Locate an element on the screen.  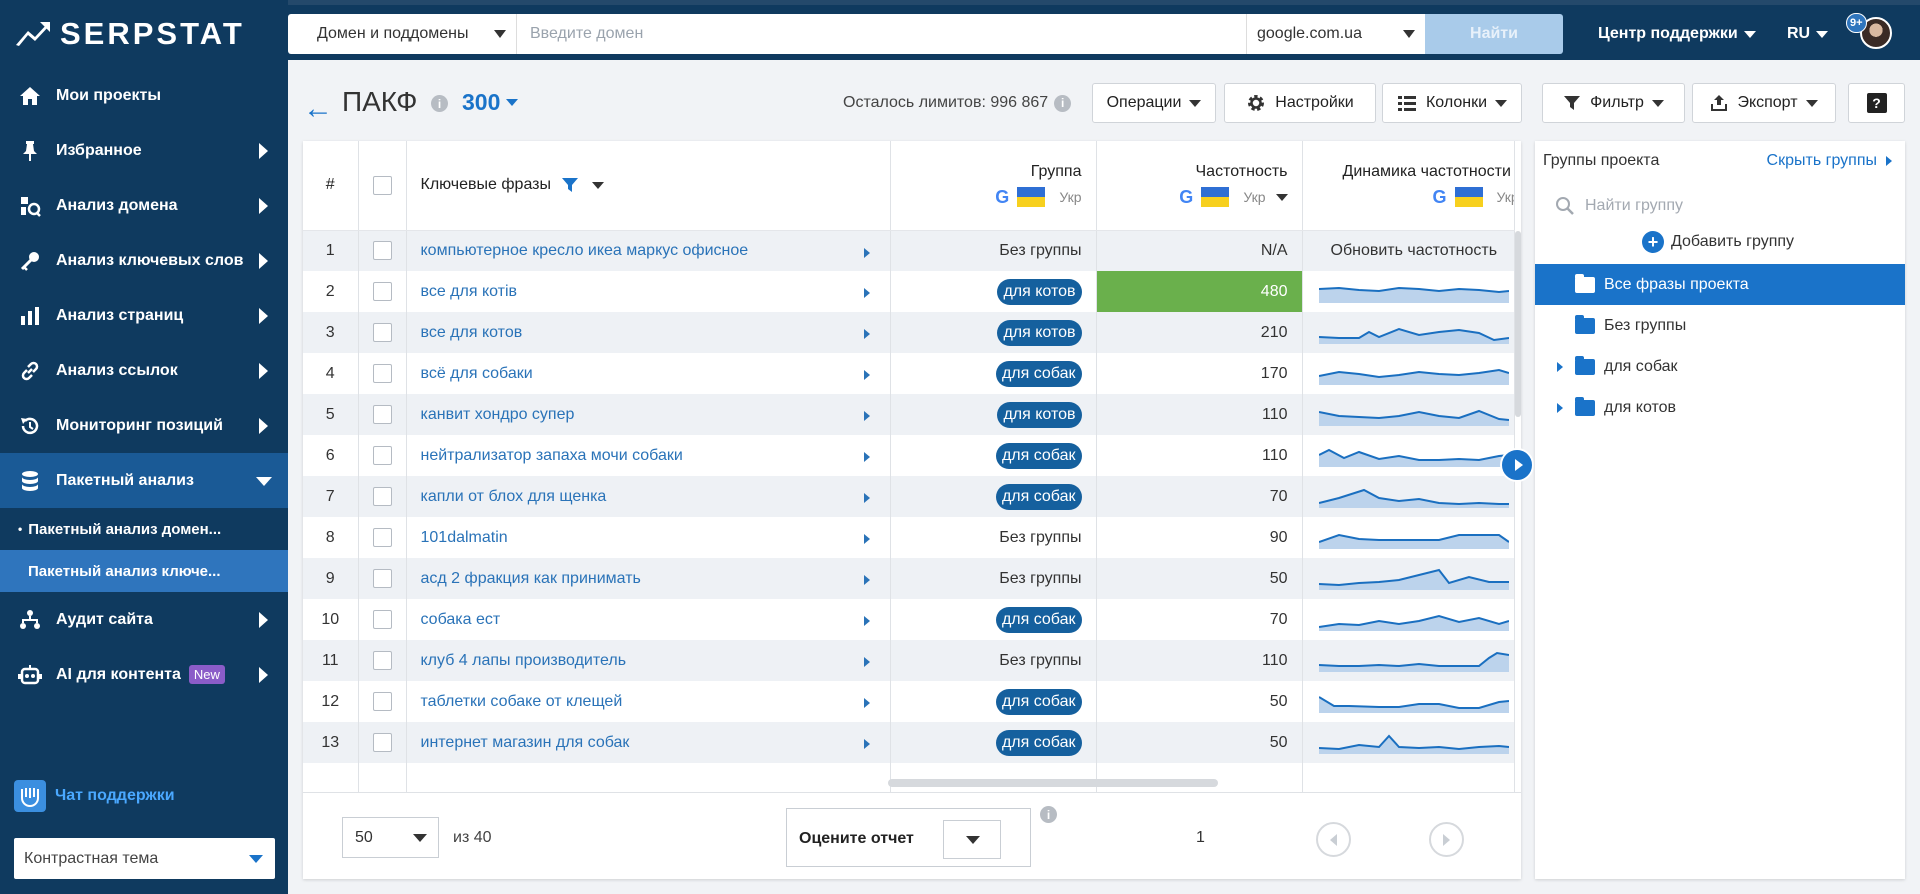
keyword-cell: все для котів is located at coordinates (648, 291).